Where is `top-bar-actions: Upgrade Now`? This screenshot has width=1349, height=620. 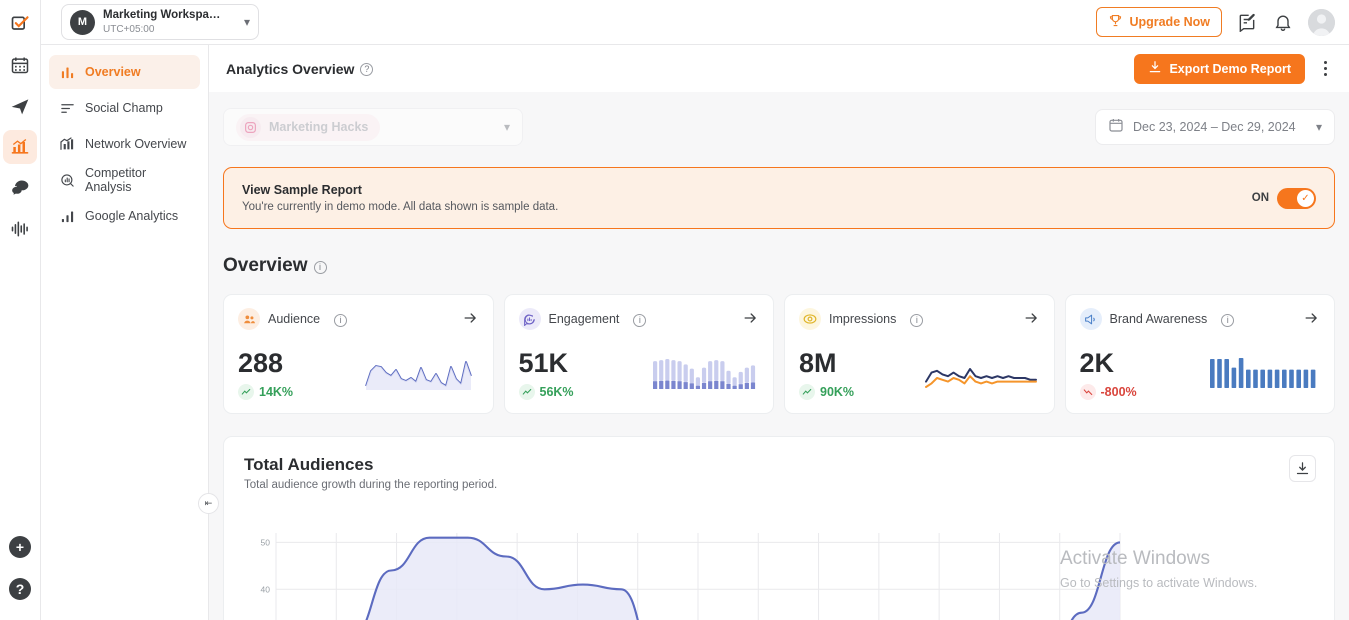 top-bar-actions: Upgrade Now is located at coordinates (1222, 22).